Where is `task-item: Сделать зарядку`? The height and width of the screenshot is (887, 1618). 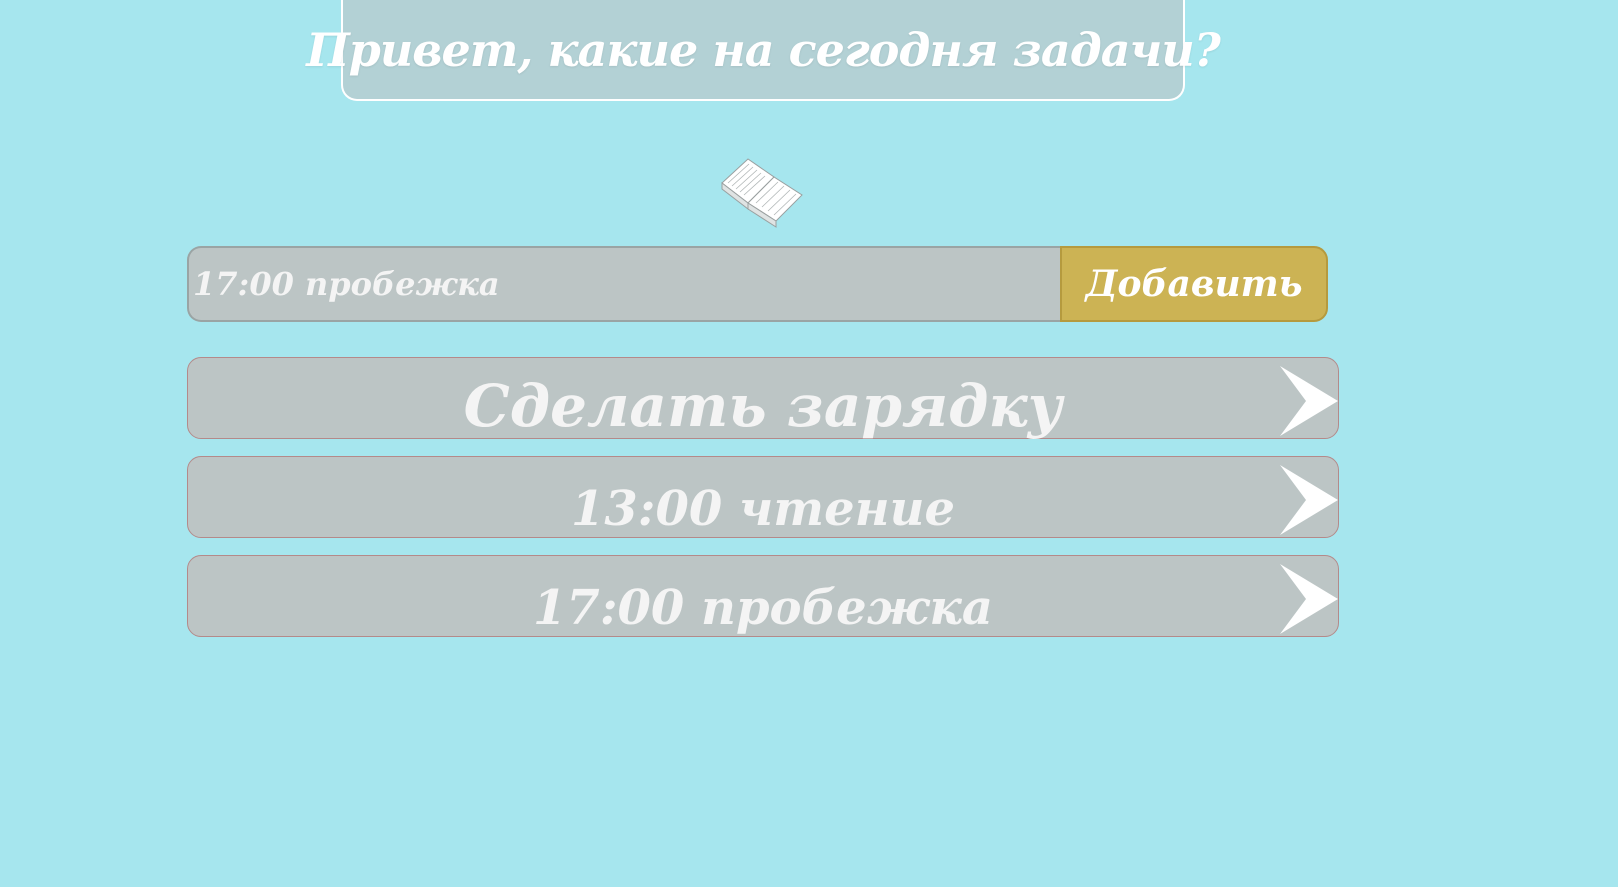
task-item: Сделать зарядку is located at coordinates (763, 398).